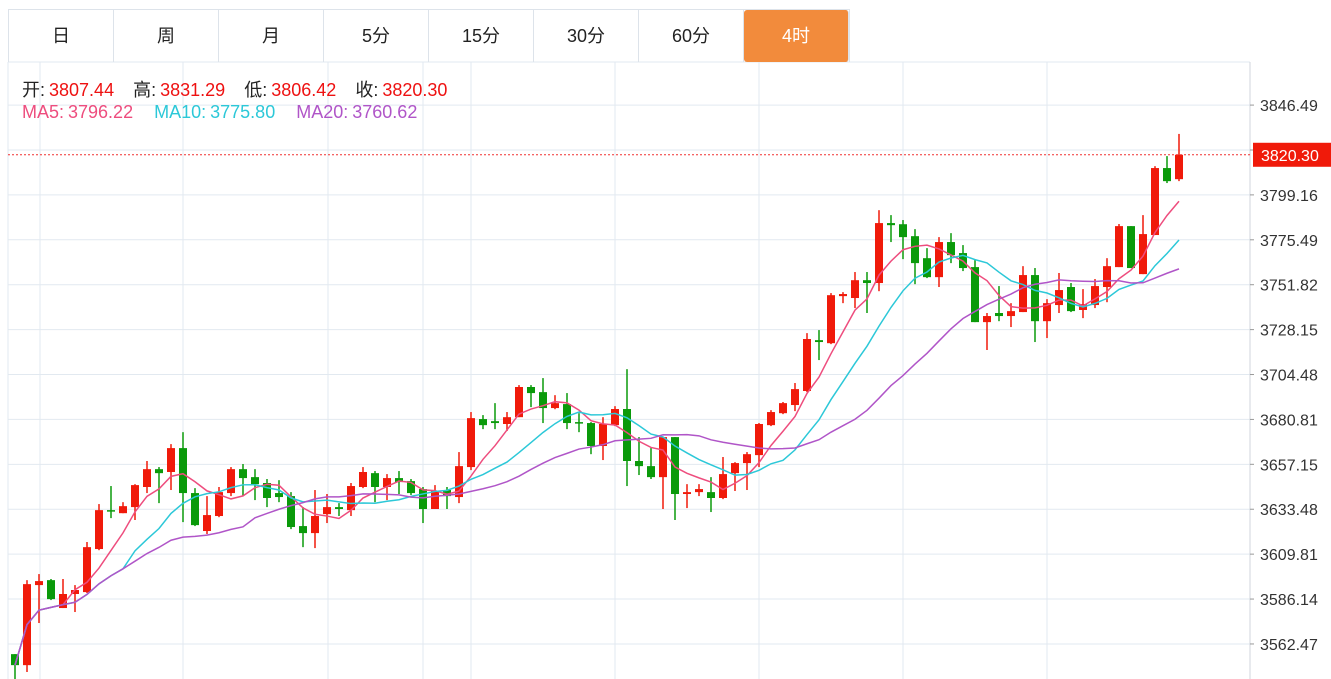 This screenshot has width=1331, height=679. I want to click on tab-5: 30分, so click(586, 36).